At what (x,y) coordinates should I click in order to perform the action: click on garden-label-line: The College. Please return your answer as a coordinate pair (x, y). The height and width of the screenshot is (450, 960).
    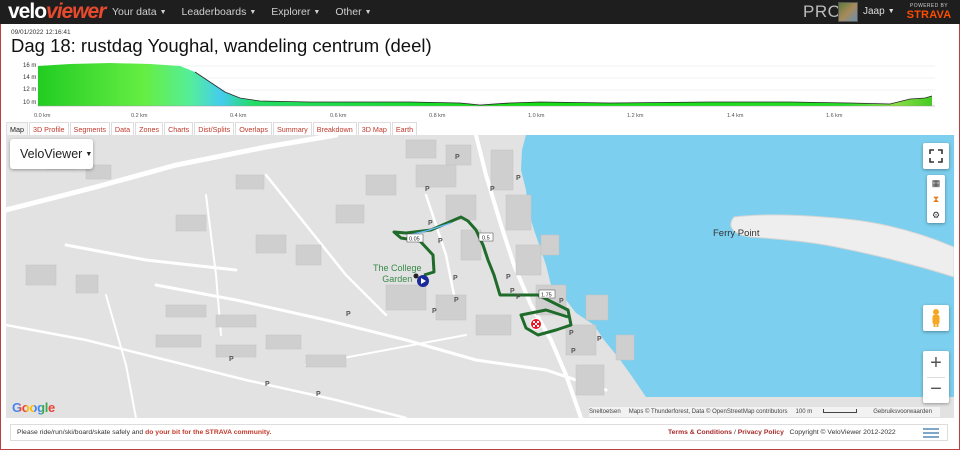
    Looking at the image, I should click on (397, 268).